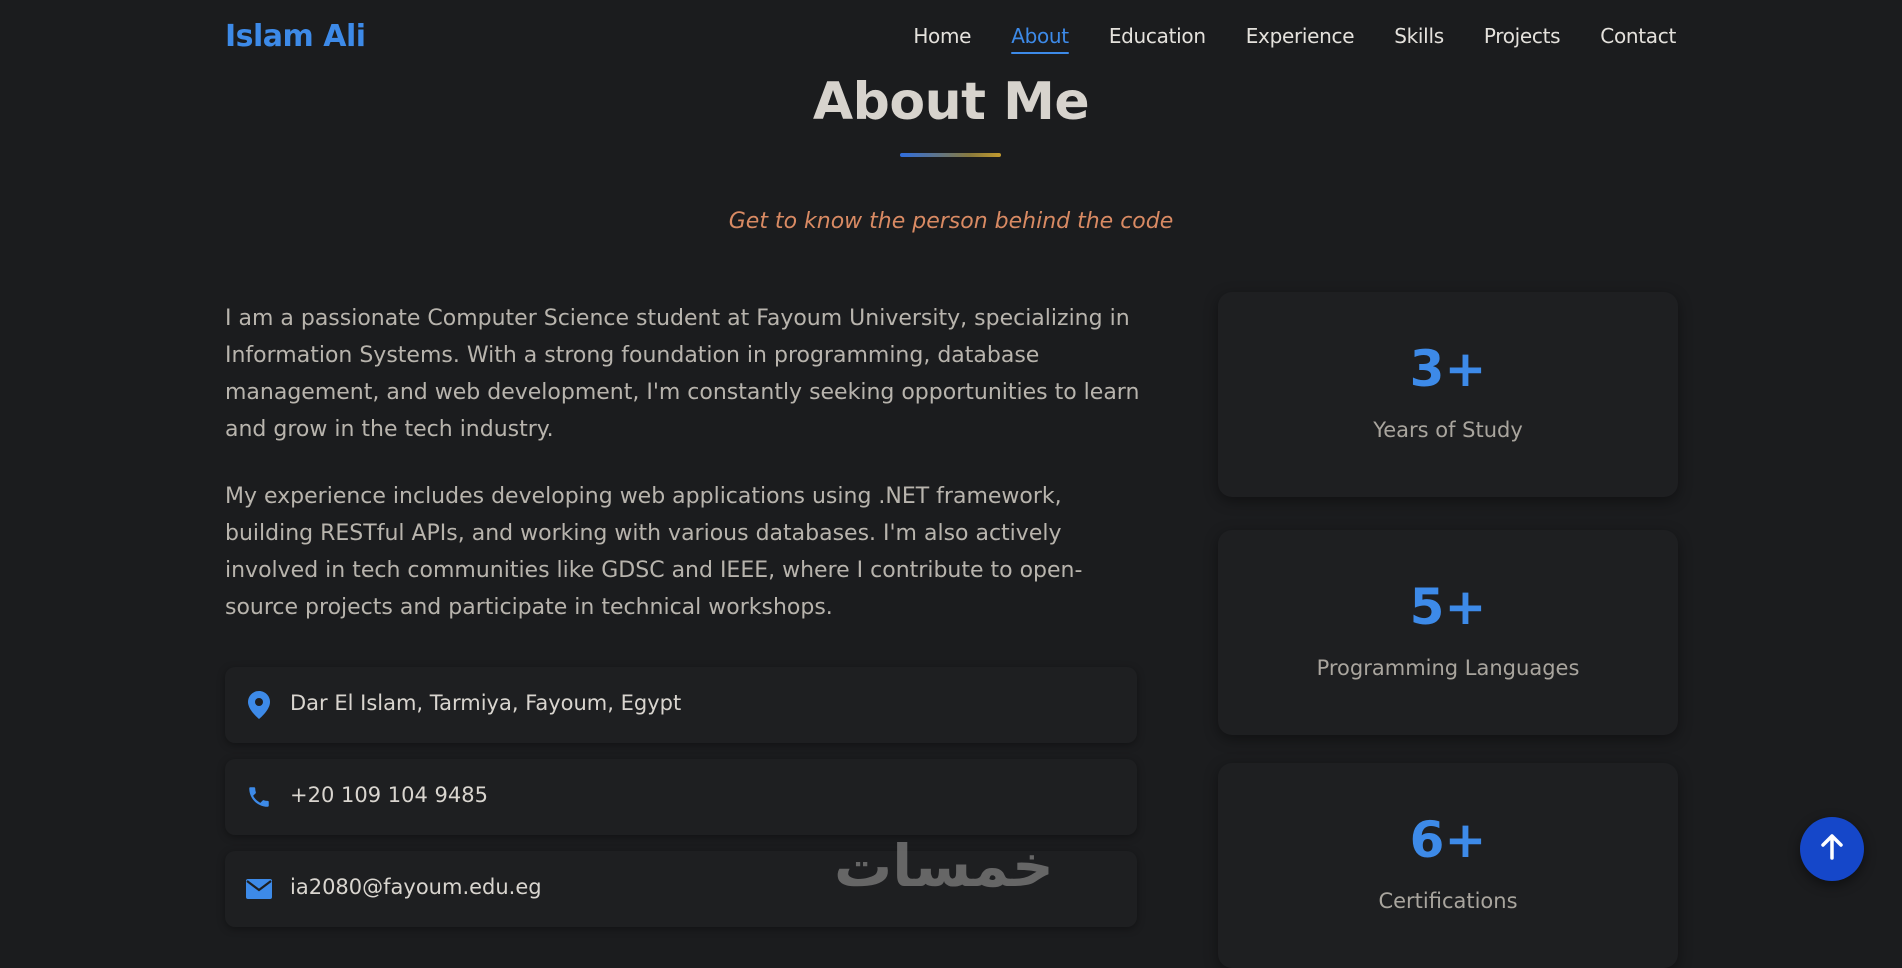  Describe the element at coordinates (1448, 607) in the screenshot. I see `stat-value: 5+` at that location.